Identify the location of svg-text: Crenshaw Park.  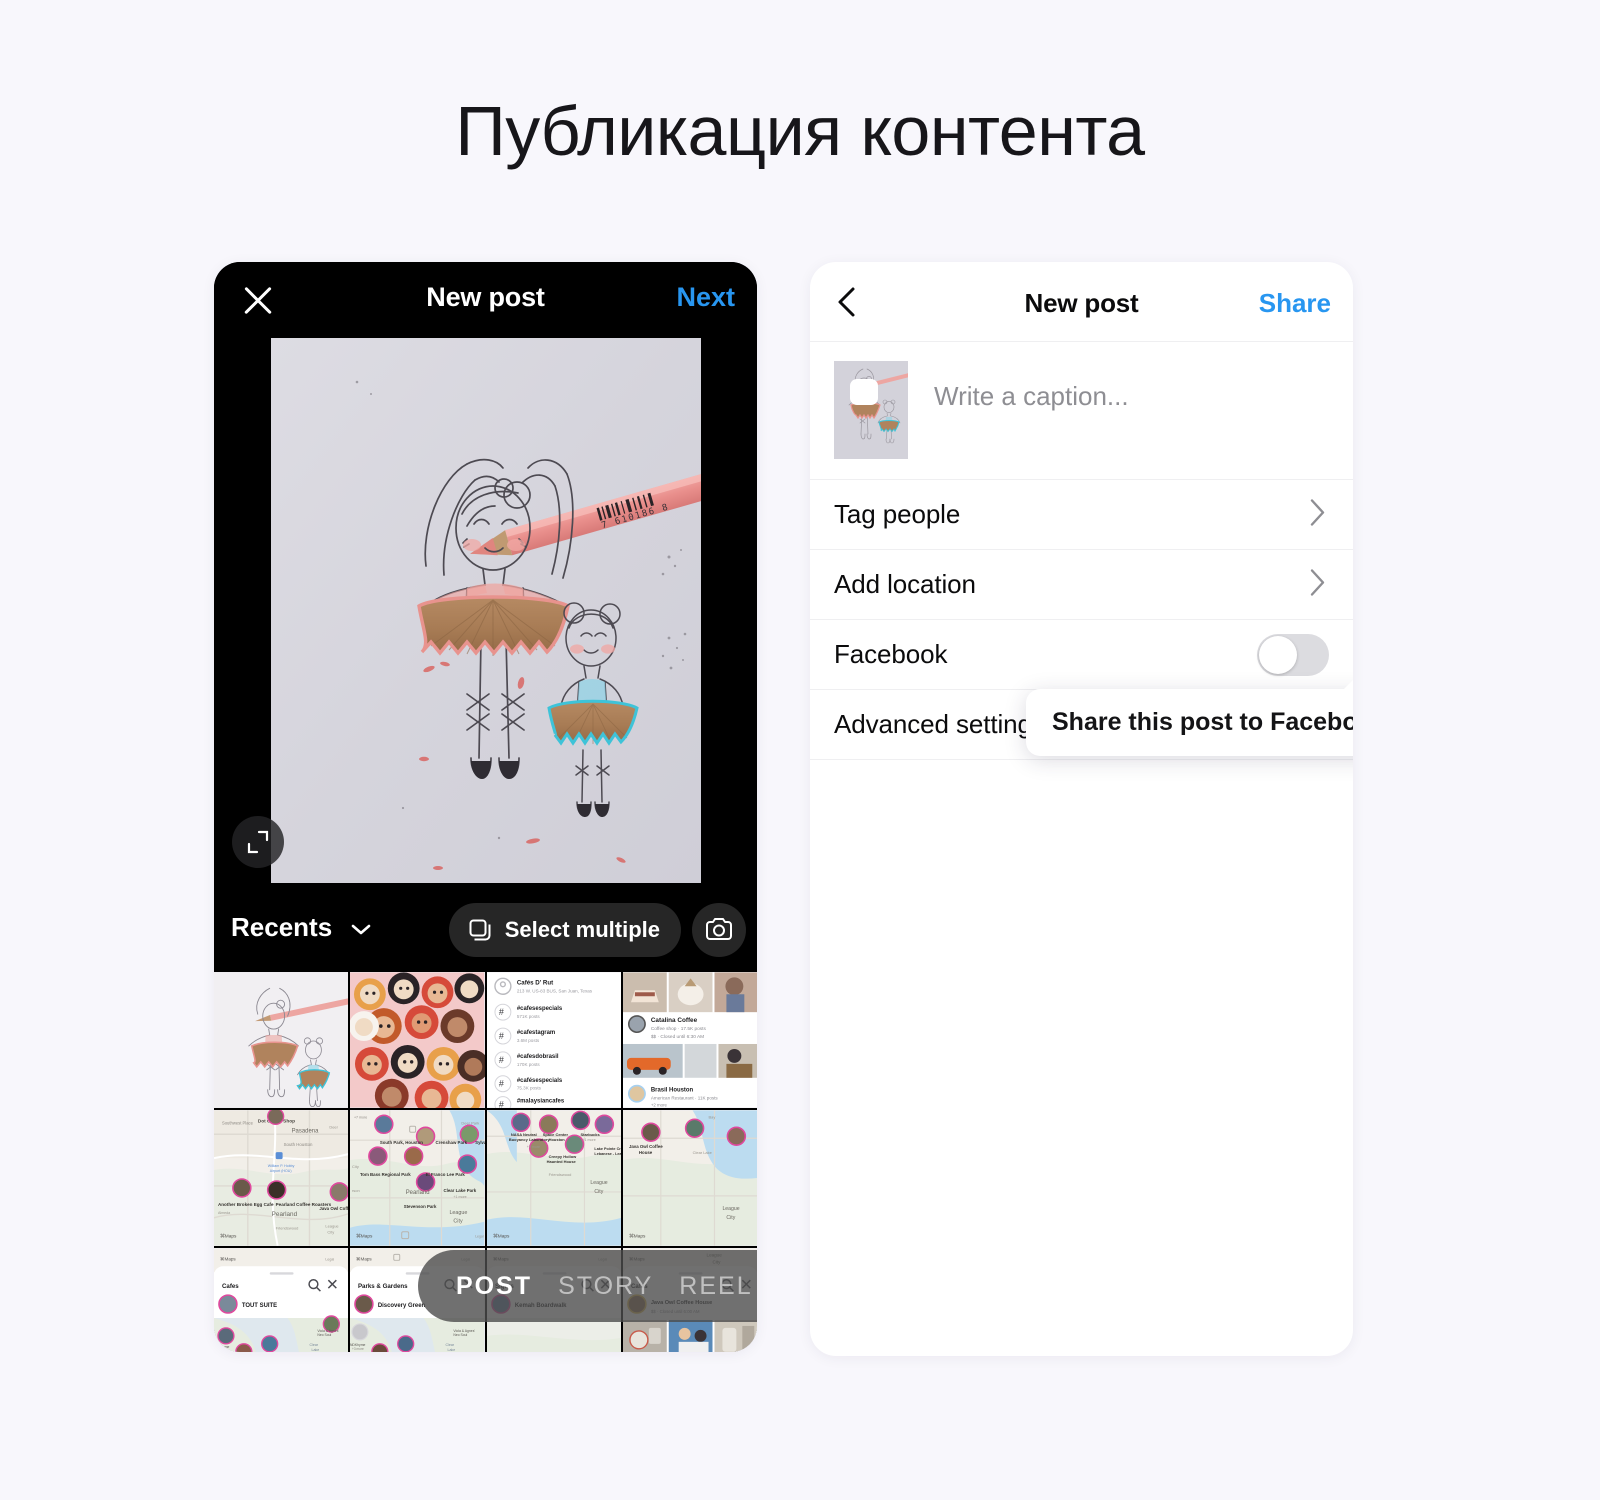
(452, 1142).